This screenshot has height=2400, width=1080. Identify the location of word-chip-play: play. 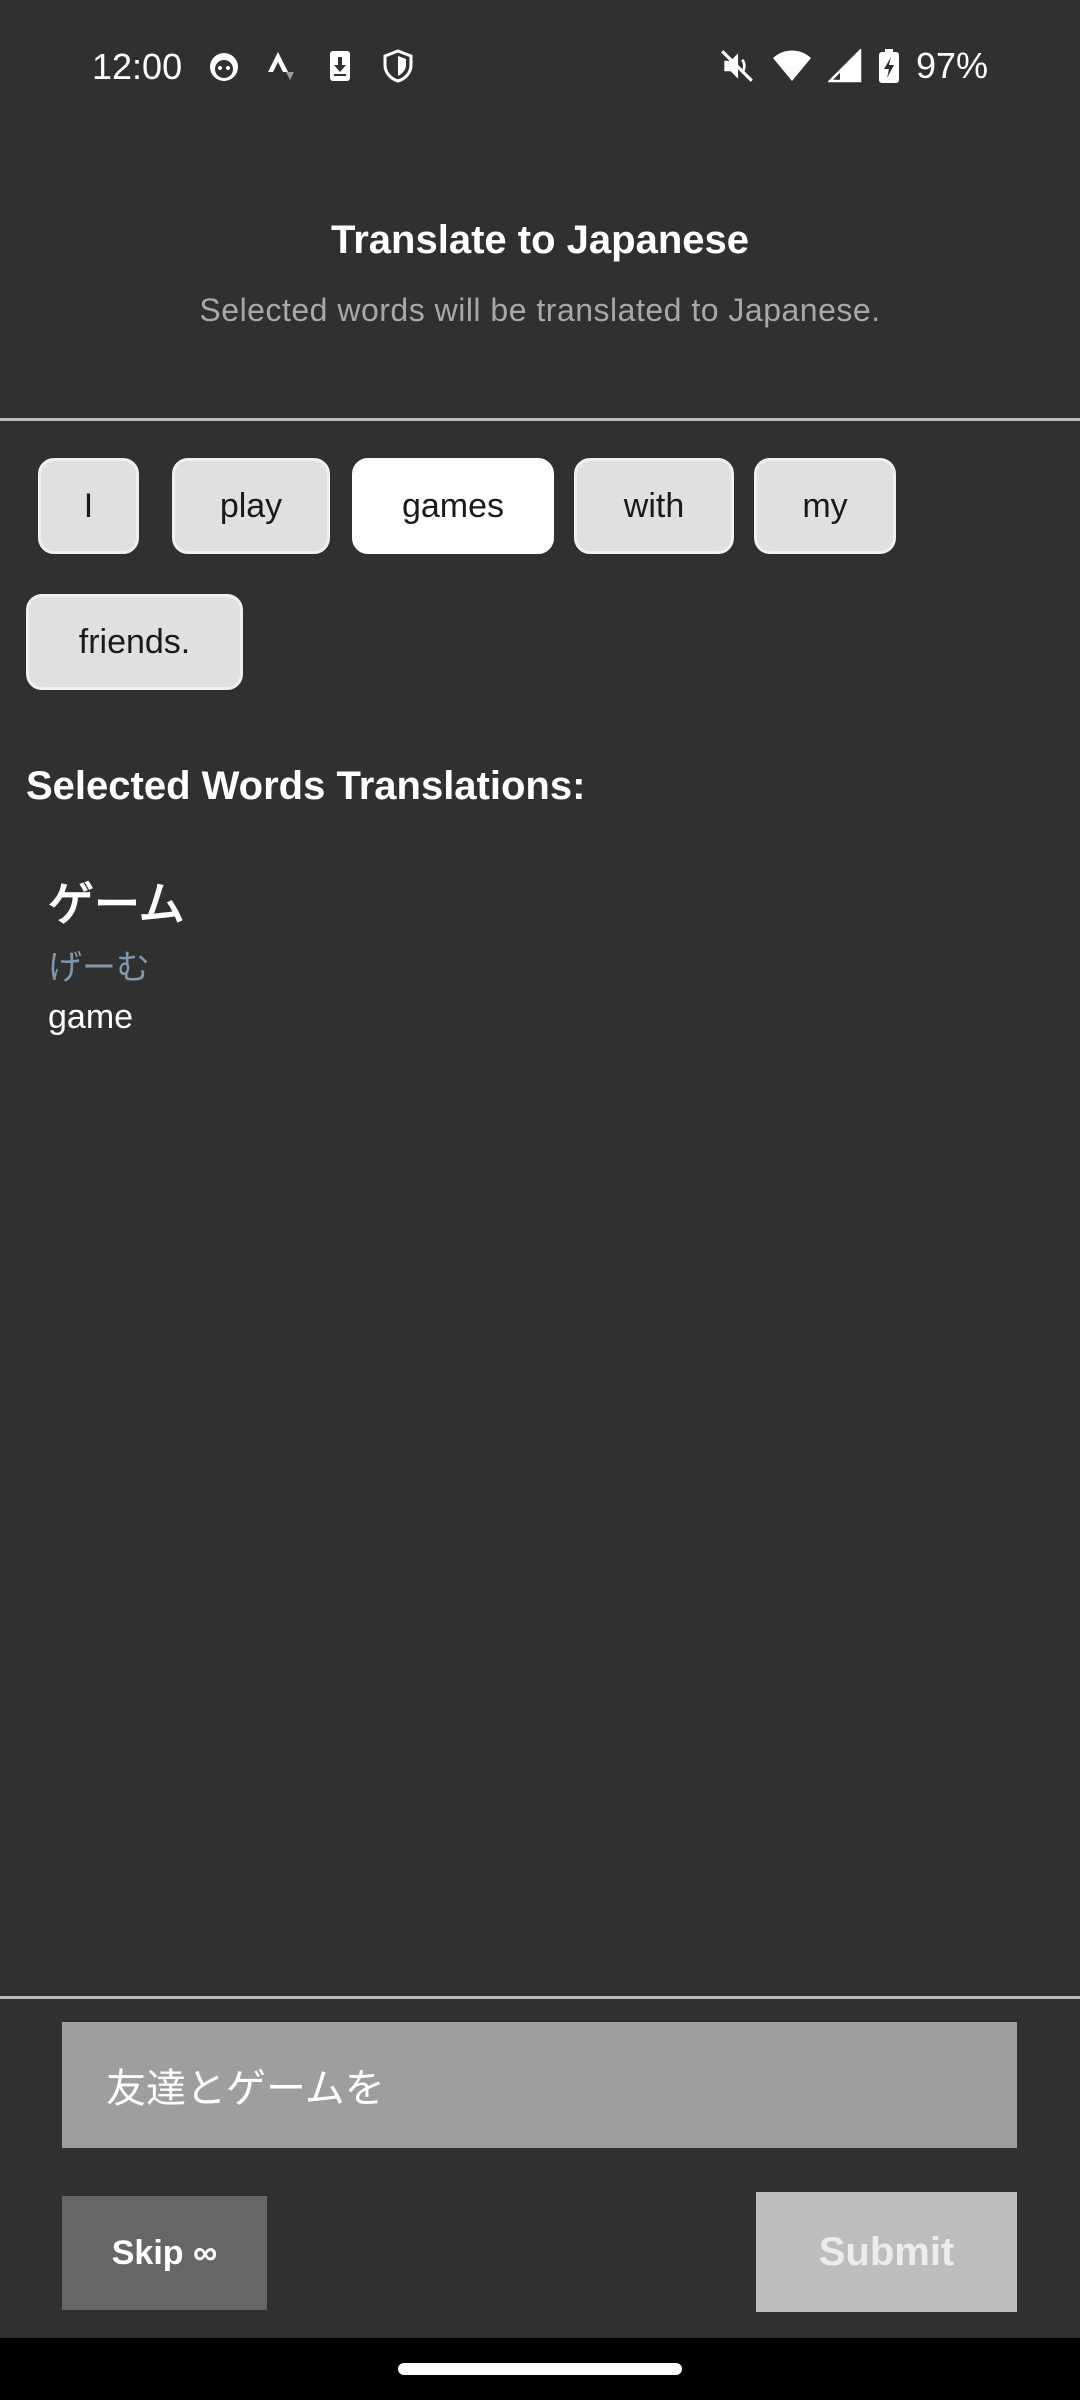
(251, 506).